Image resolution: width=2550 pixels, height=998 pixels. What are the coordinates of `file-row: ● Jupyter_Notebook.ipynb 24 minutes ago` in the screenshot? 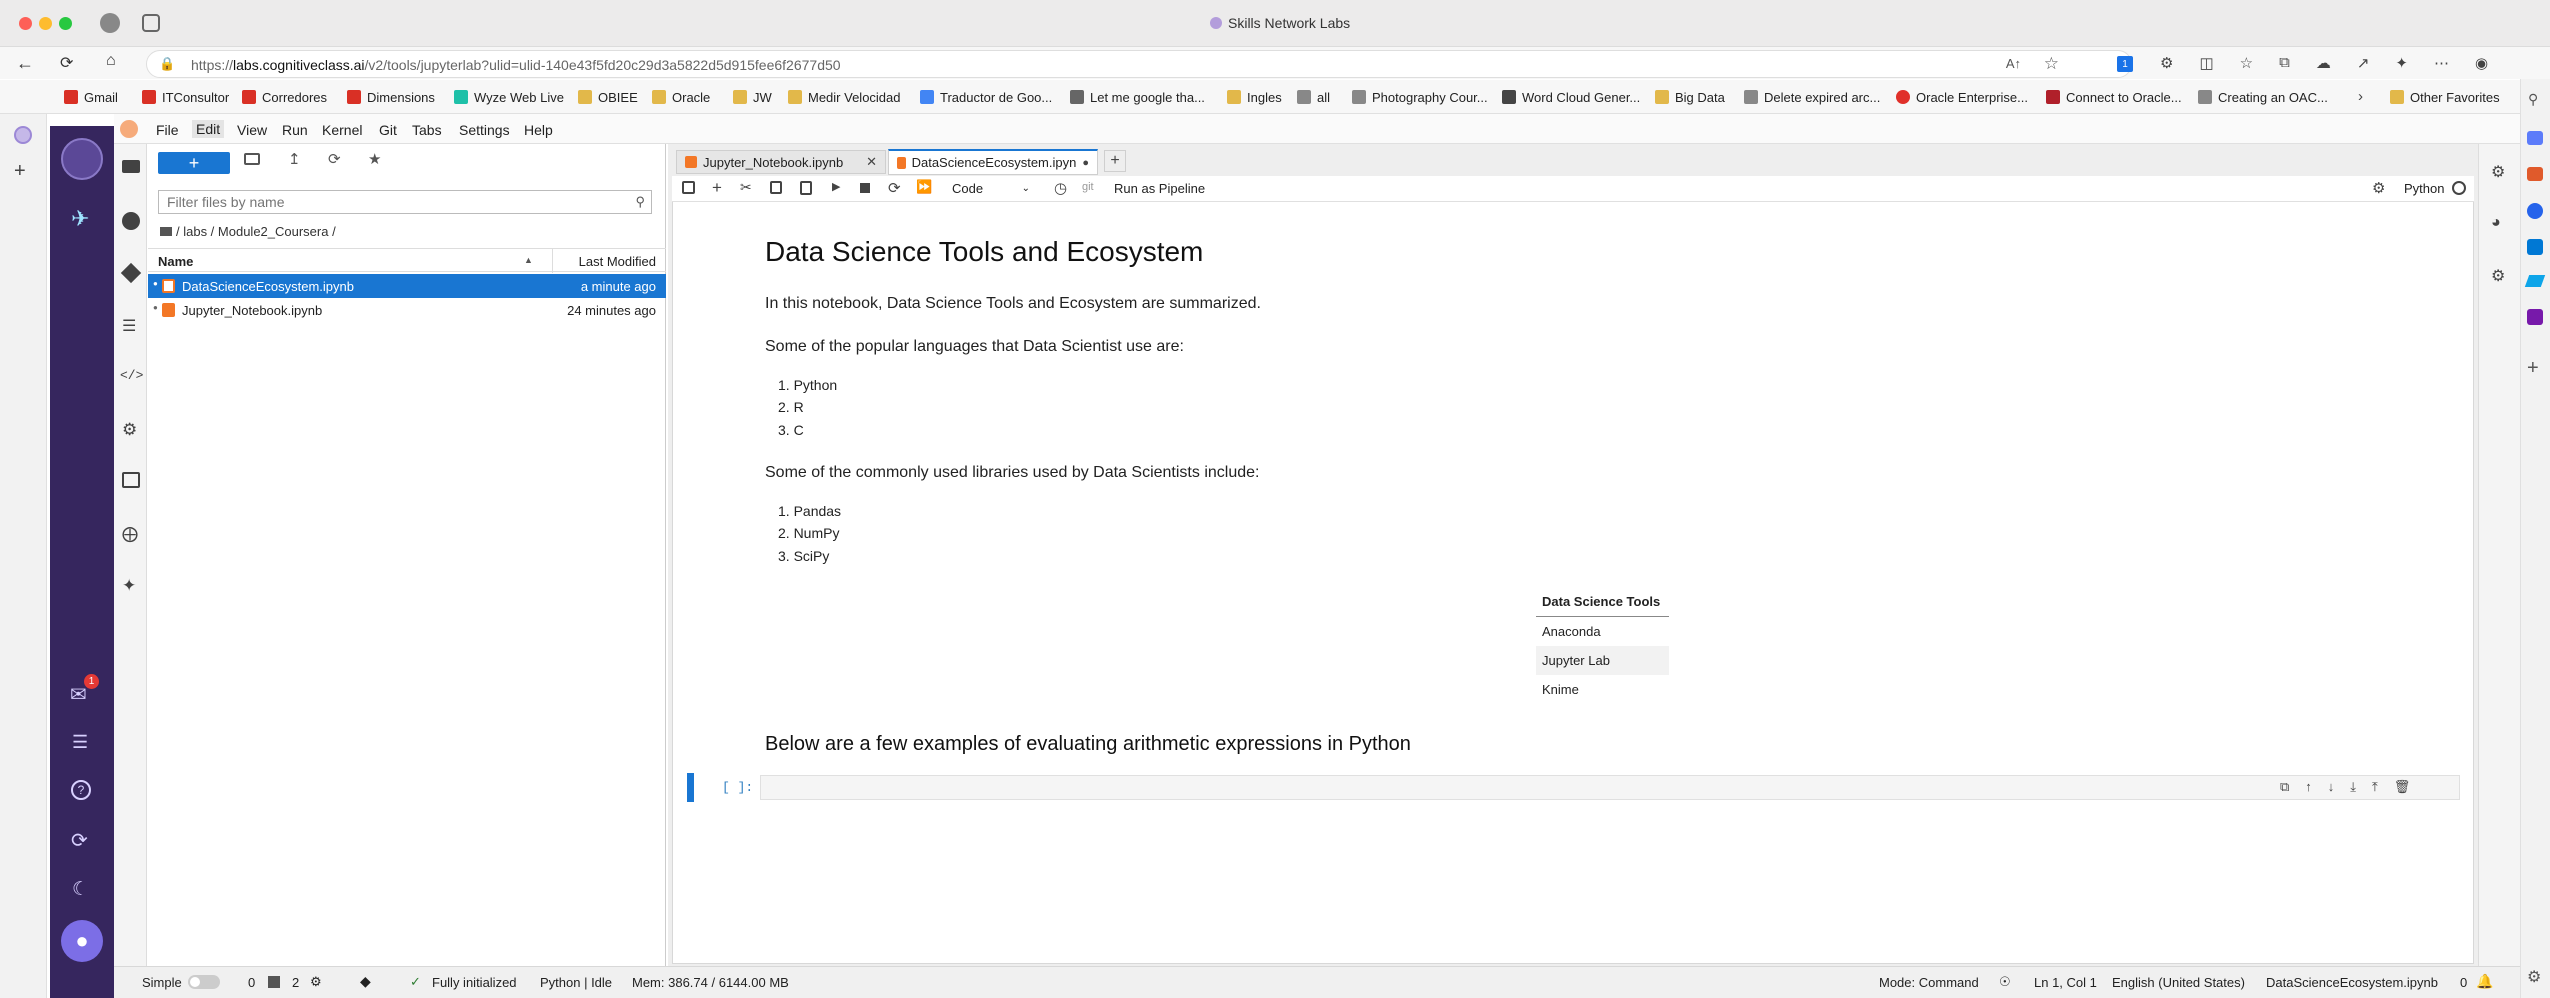 It's located at (407, 310).